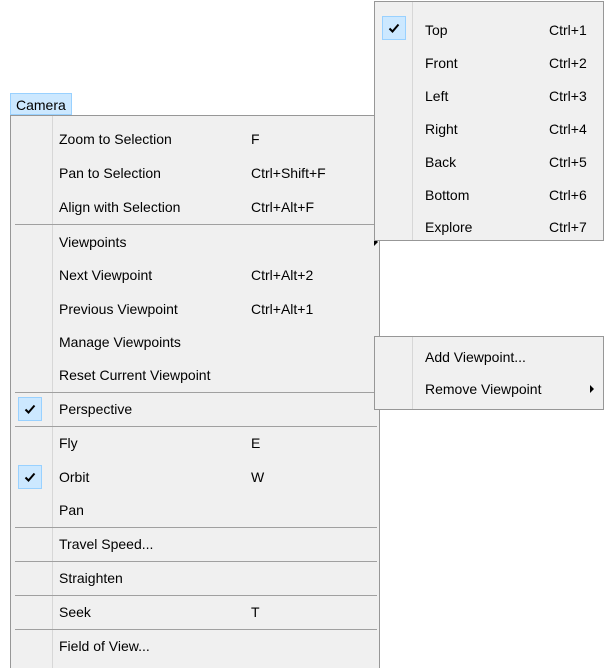 The width and height of the screenshot is (604, 668). I want to click on menu-item-shortcut: T, so click(255, 612).